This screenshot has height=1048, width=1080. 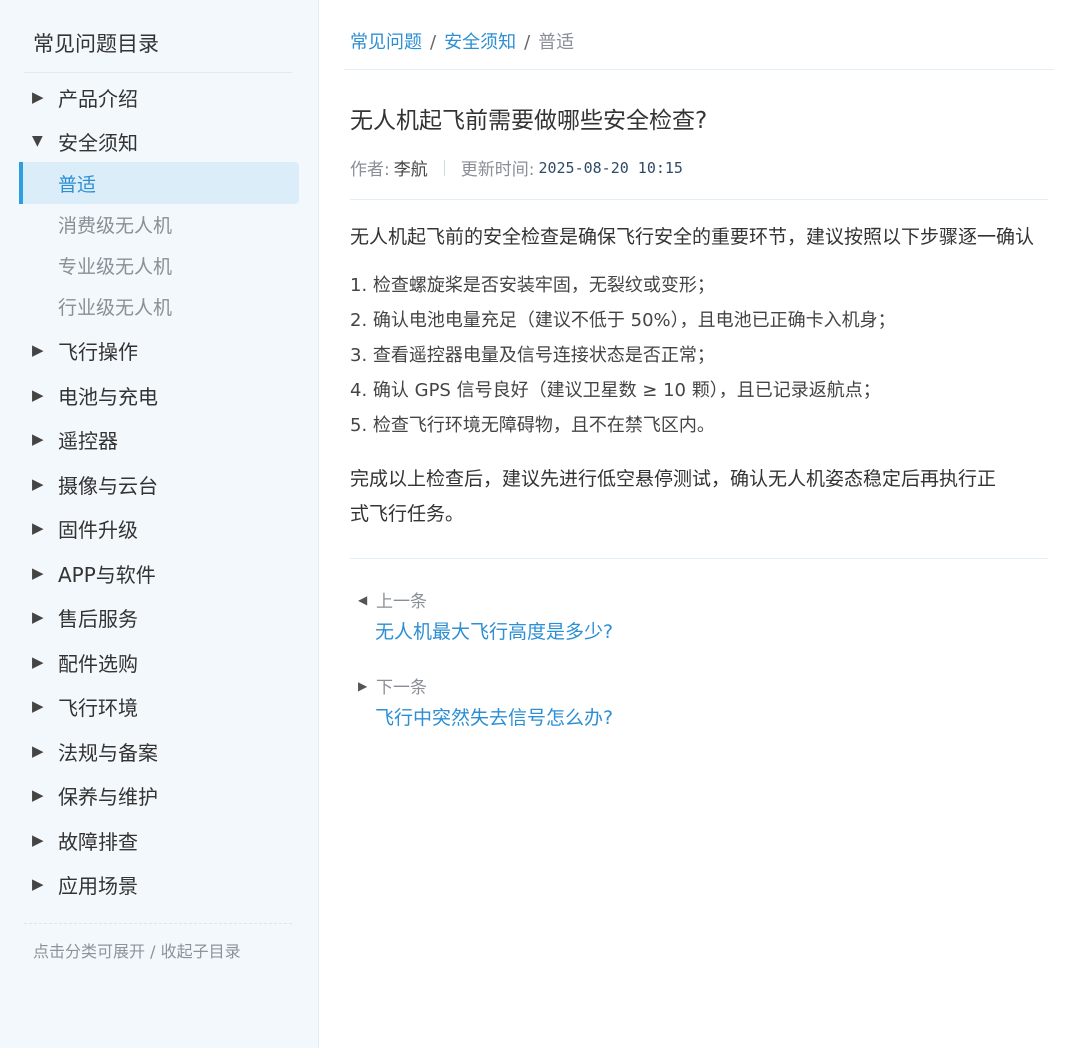 I want to click on list-item: 3. 查看遥控器电量及信号连接状态是否正常；, so click(x=532, y=355).